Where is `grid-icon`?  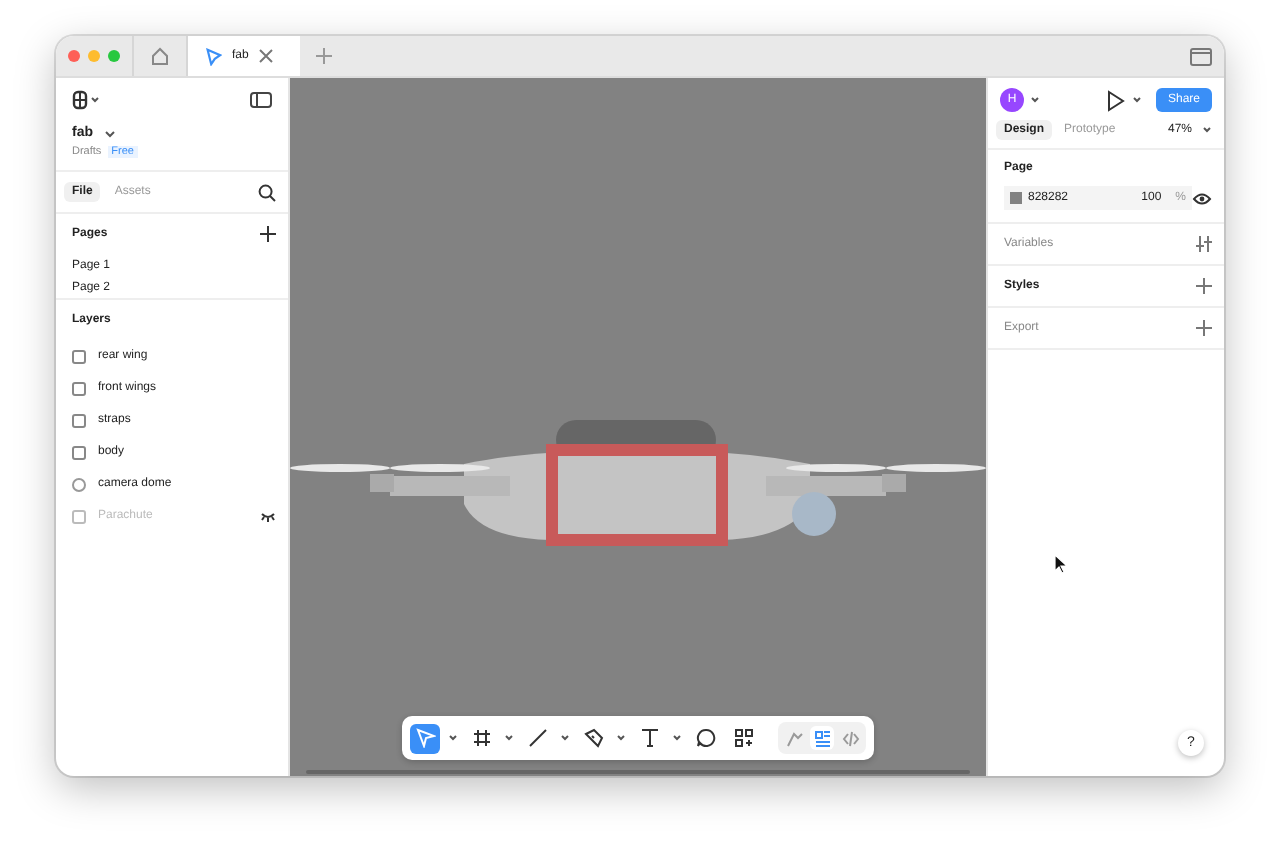 grid-icon is located at coordinates (743, 738).